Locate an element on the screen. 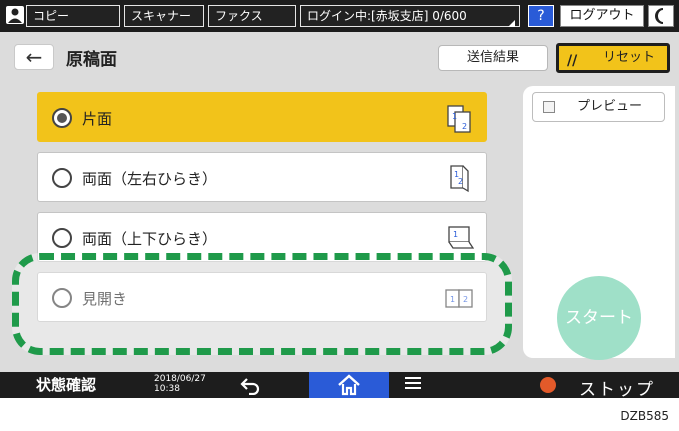 This screenshot has width=679, height=431. option-label: 両面（左右ひらき） is located at coordinates (150, 179).